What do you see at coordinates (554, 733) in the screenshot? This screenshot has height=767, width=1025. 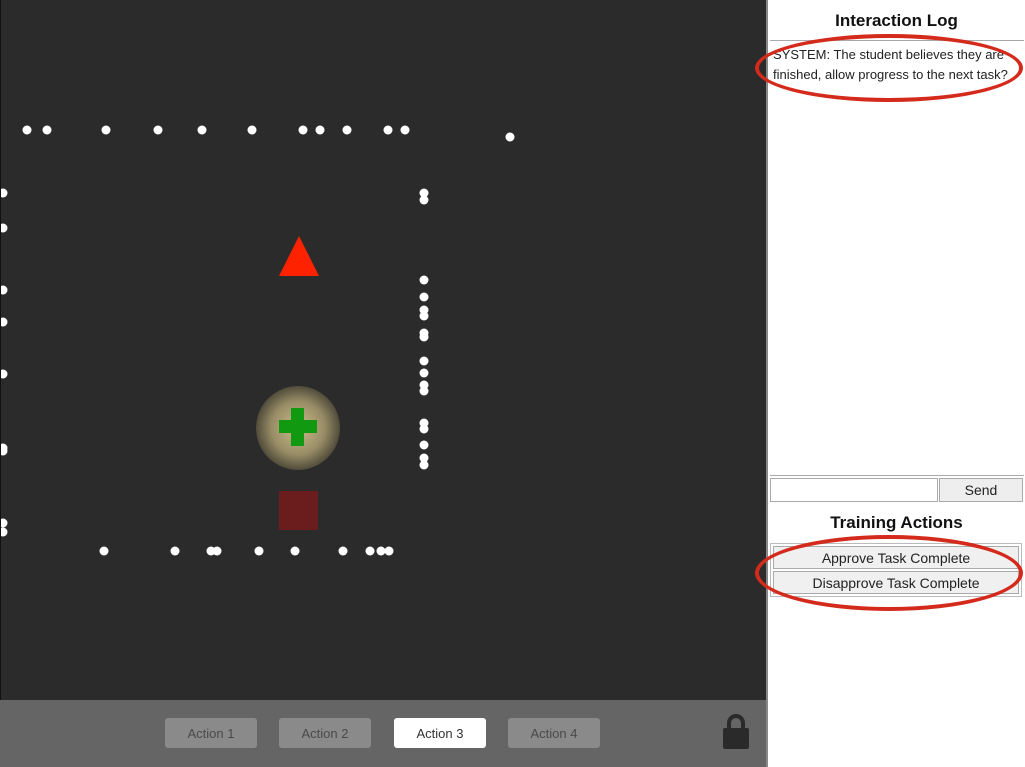 I see `action-4-button: Action 4` at bounding box center [554, 733].